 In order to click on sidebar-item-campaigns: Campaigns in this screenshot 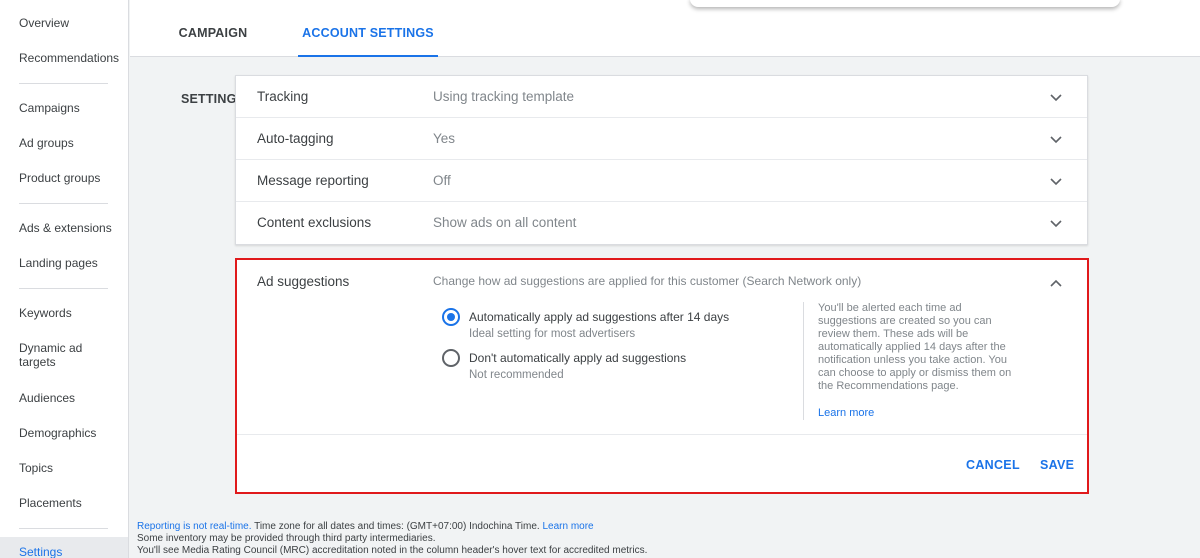, I will do `click(64, 108)`.